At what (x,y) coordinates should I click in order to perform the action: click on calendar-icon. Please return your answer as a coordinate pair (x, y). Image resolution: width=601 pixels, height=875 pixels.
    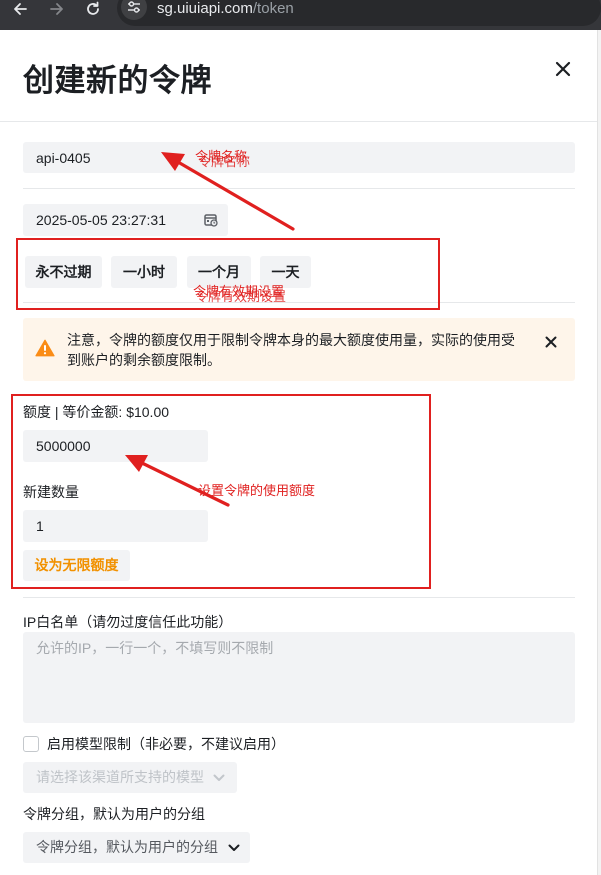
    Looking at the image, I should click on (211, 220).